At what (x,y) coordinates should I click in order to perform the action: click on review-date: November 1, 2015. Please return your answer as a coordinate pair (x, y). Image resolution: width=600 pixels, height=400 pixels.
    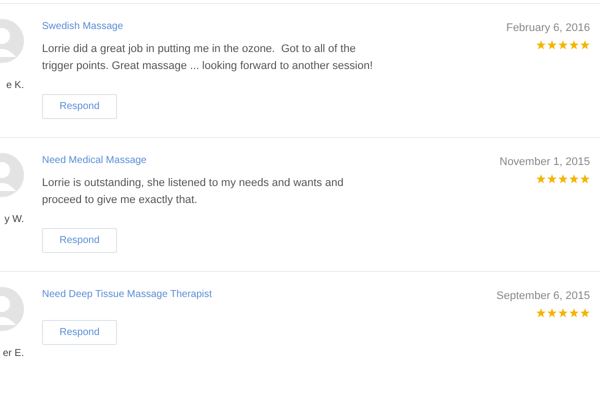
    Looking at the image, I should click on (545, 162).